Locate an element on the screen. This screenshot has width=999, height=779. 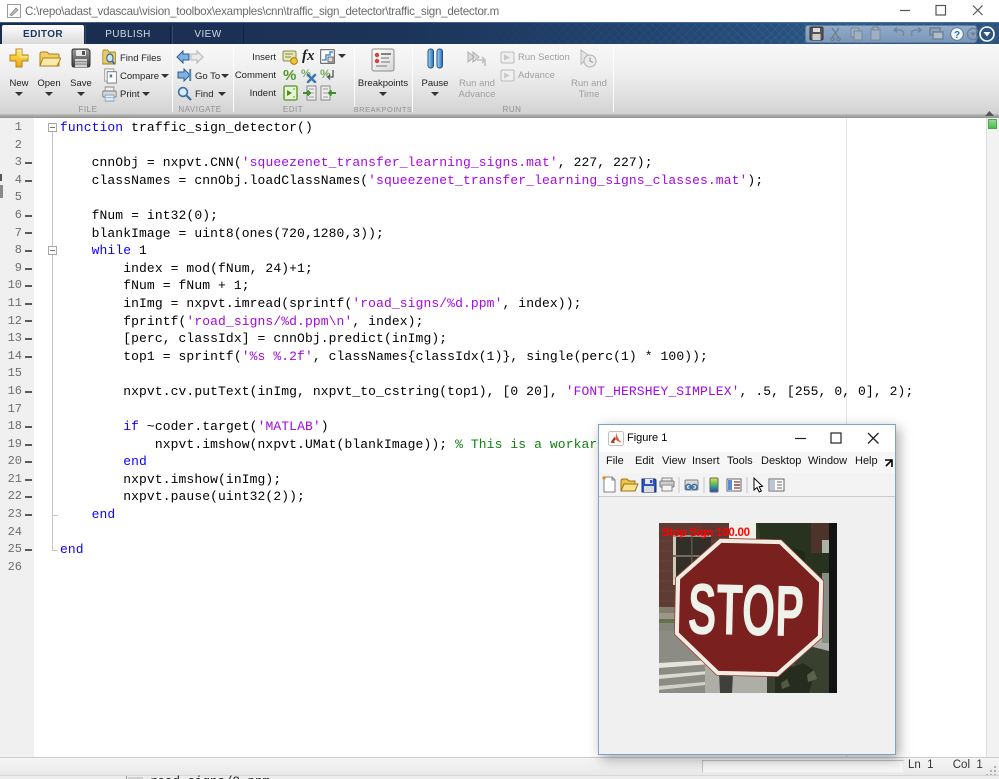
svg-text: Stop Sign 100.00 is located at coordinates (706, 533).